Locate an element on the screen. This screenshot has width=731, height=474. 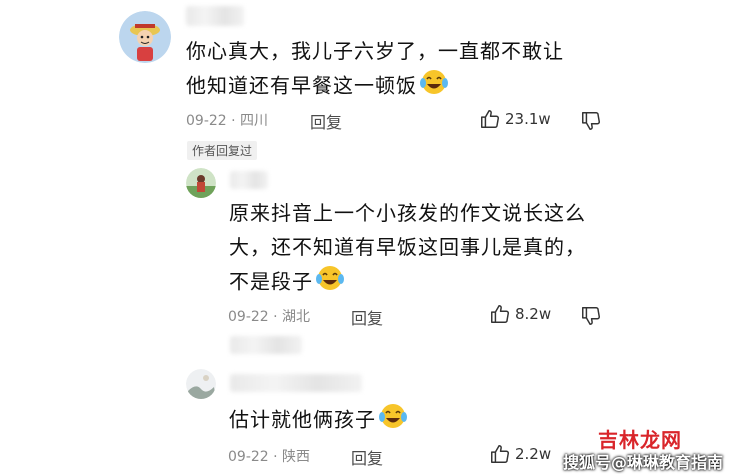
commenter-avatar is located at coordinates (145, 37).